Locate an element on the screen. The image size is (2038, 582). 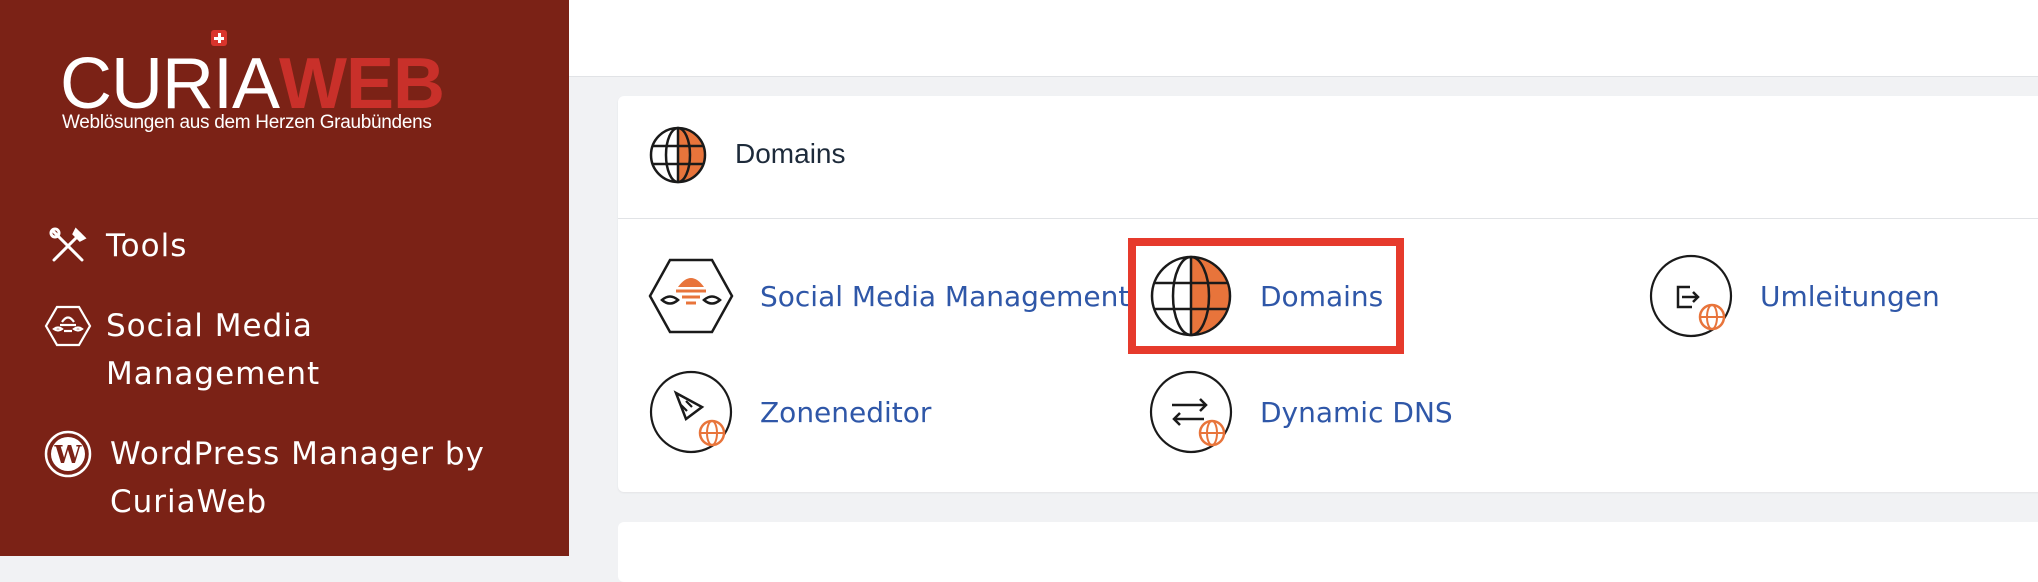
highlight-box is located at coordinates (1266, 296).